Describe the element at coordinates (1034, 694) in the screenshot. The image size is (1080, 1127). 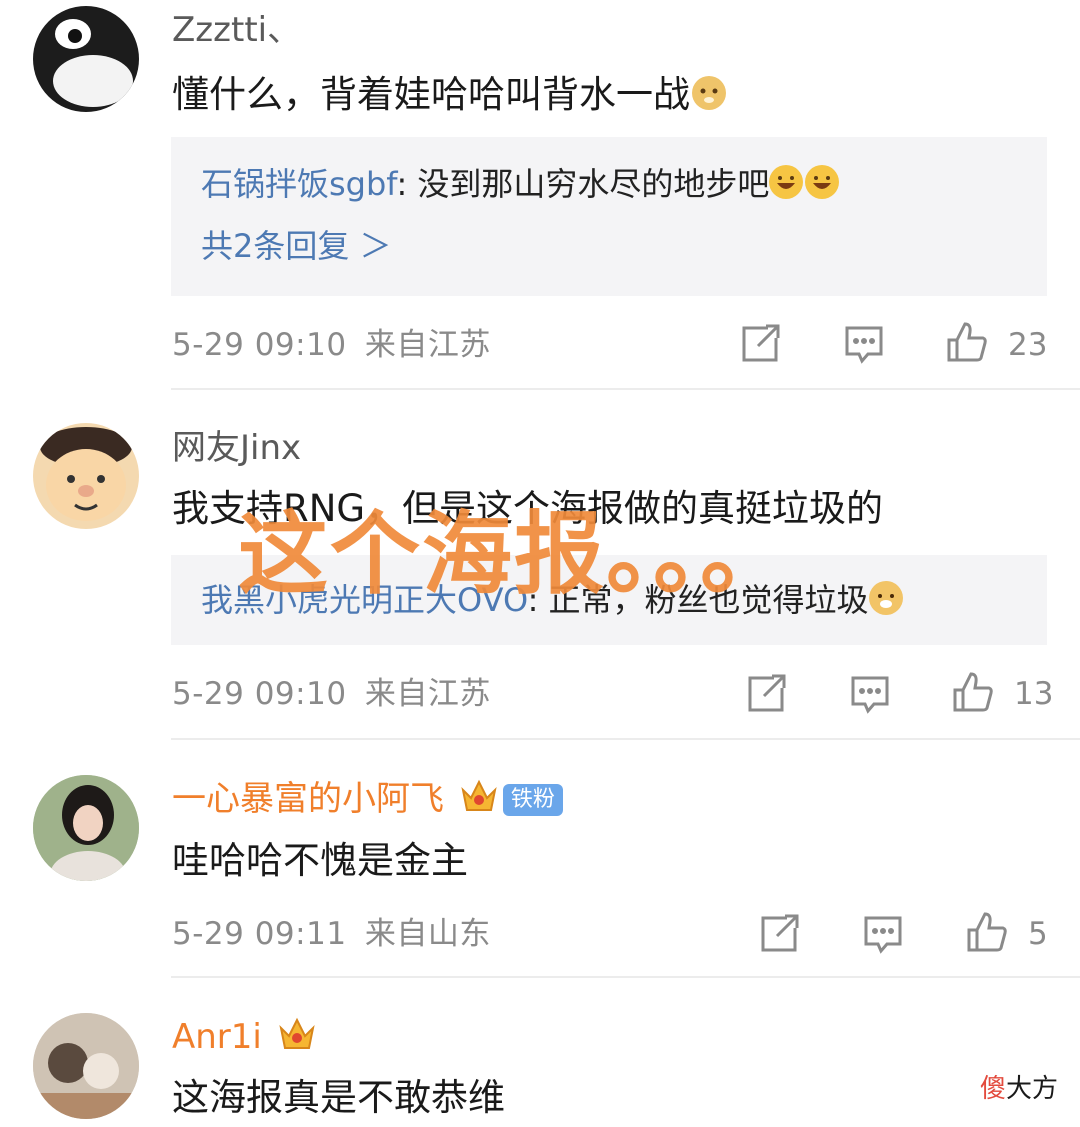
I see `like-count: 13` at that location.